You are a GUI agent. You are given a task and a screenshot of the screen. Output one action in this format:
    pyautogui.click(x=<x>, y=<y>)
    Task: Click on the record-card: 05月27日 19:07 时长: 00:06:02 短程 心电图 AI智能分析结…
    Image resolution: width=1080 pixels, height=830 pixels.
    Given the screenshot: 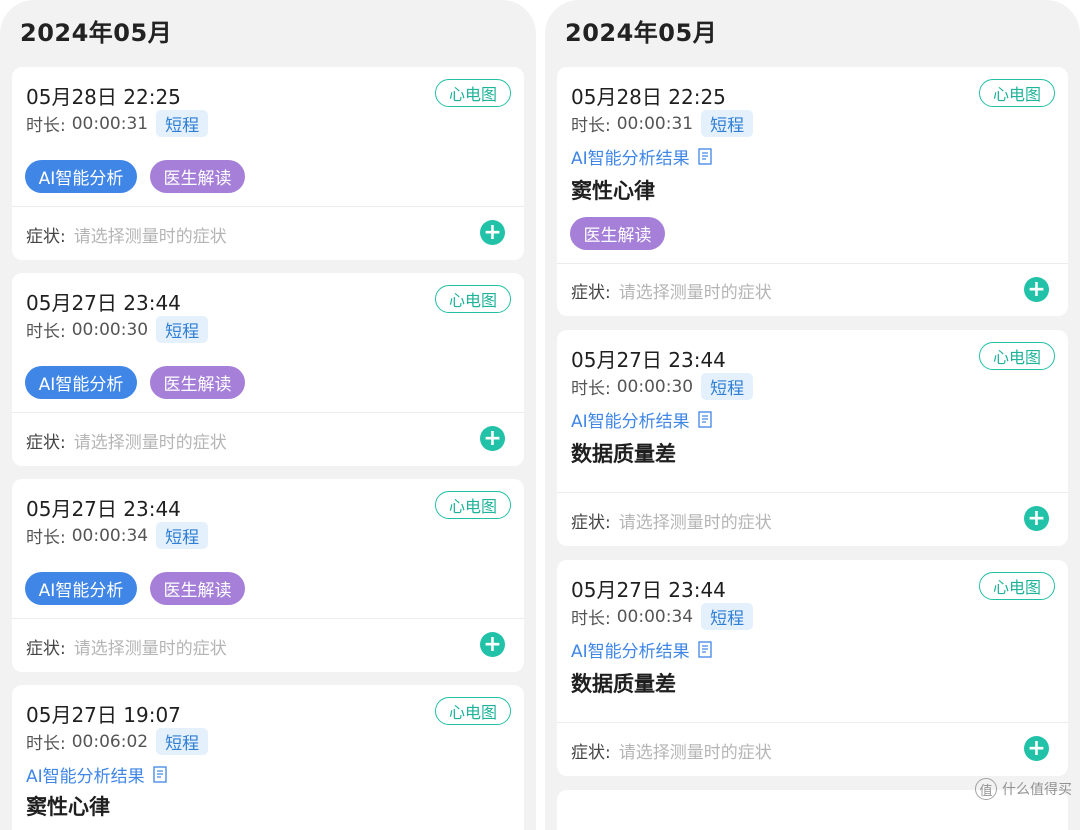 What is the action you would take?
    pyautogui.click(x=268, y=757)
    